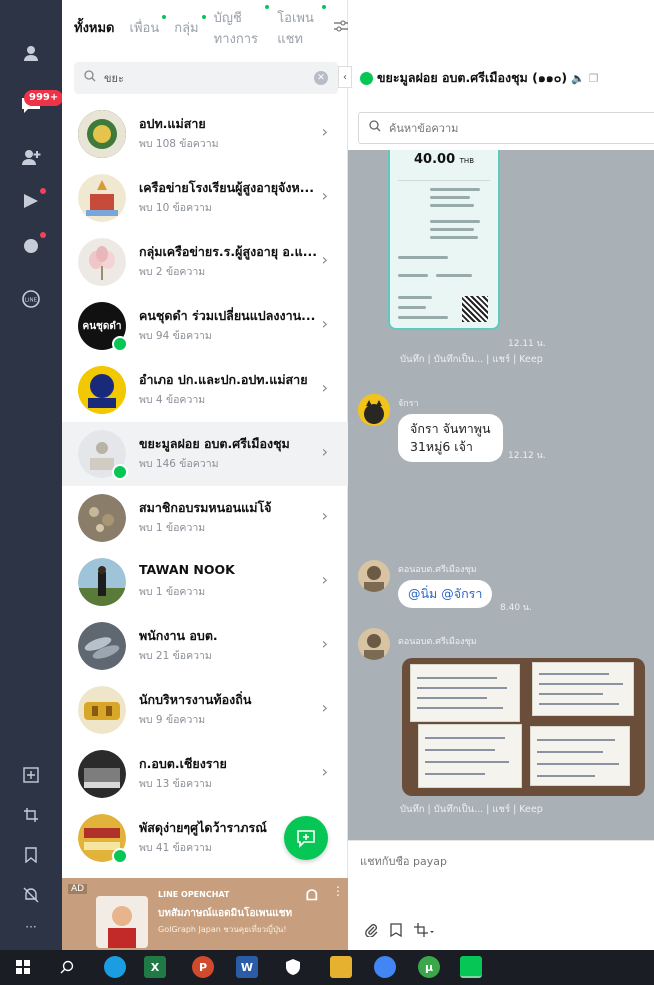 The width and height of the screenshot is (654, 985). Describe the element at coordinates (190, 26) in the screenshot. I see `tab-groups: กลุ่ม` at that location.